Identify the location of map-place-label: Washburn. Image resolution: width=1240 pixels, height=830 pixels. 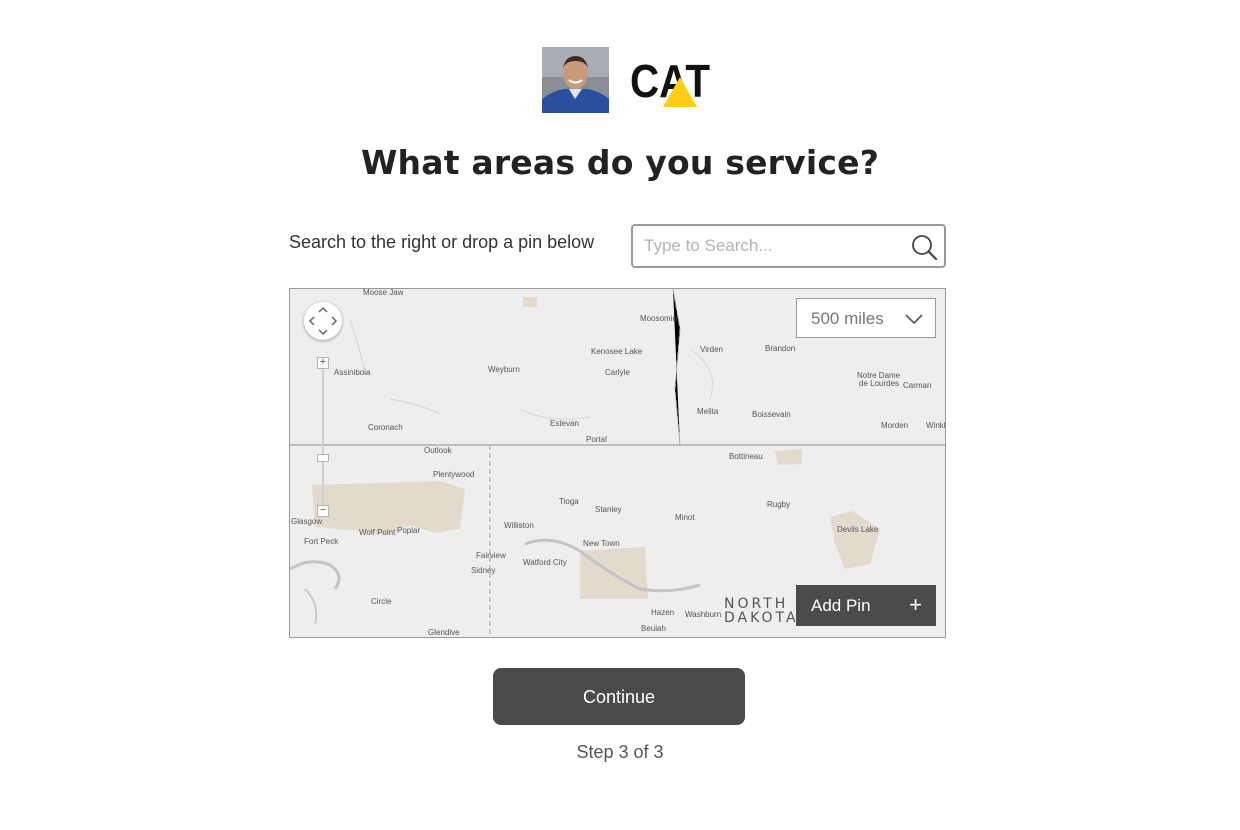
(703, 614).